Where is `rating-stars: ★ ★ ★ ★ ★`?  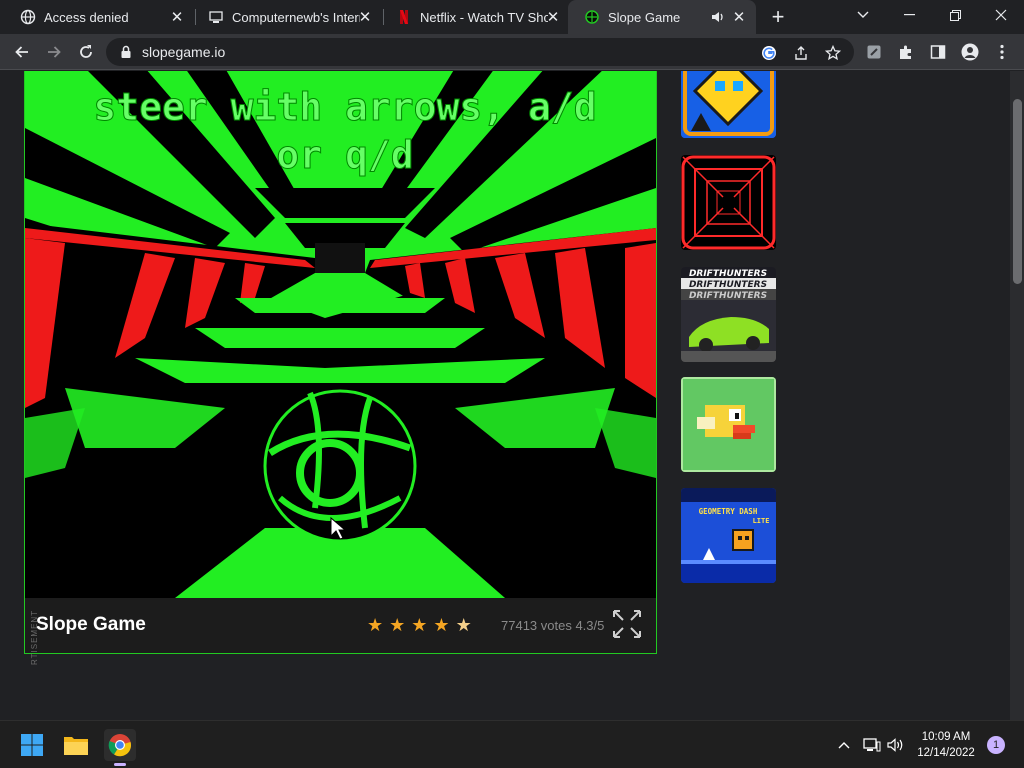 rating-stars: ★ ★ ★ ★ ★ is located at coordinates (419, 625).